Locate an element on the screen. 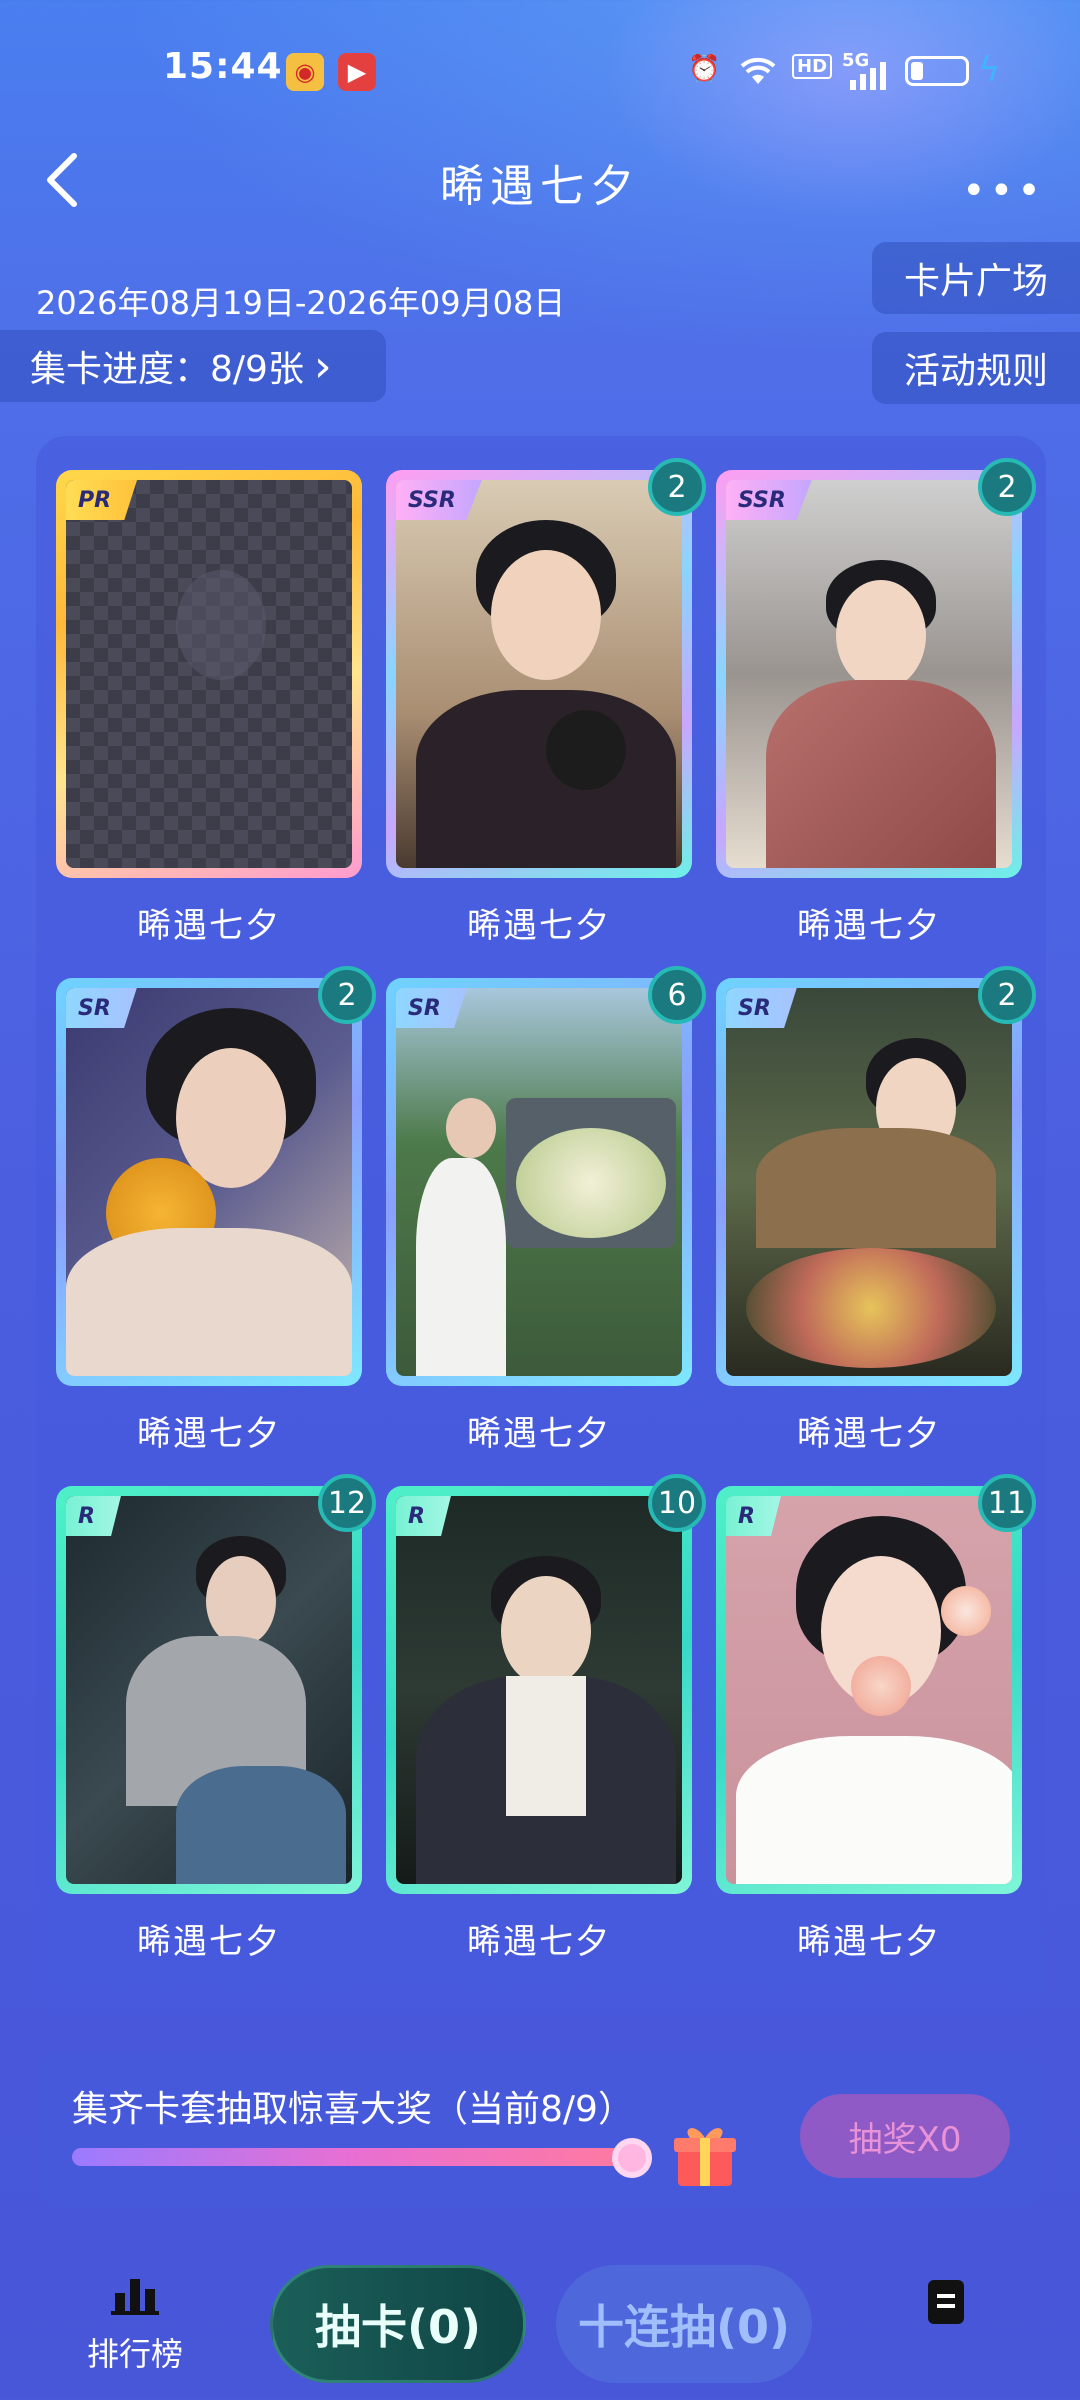  signal-icon is located at coordinates (870, 78).